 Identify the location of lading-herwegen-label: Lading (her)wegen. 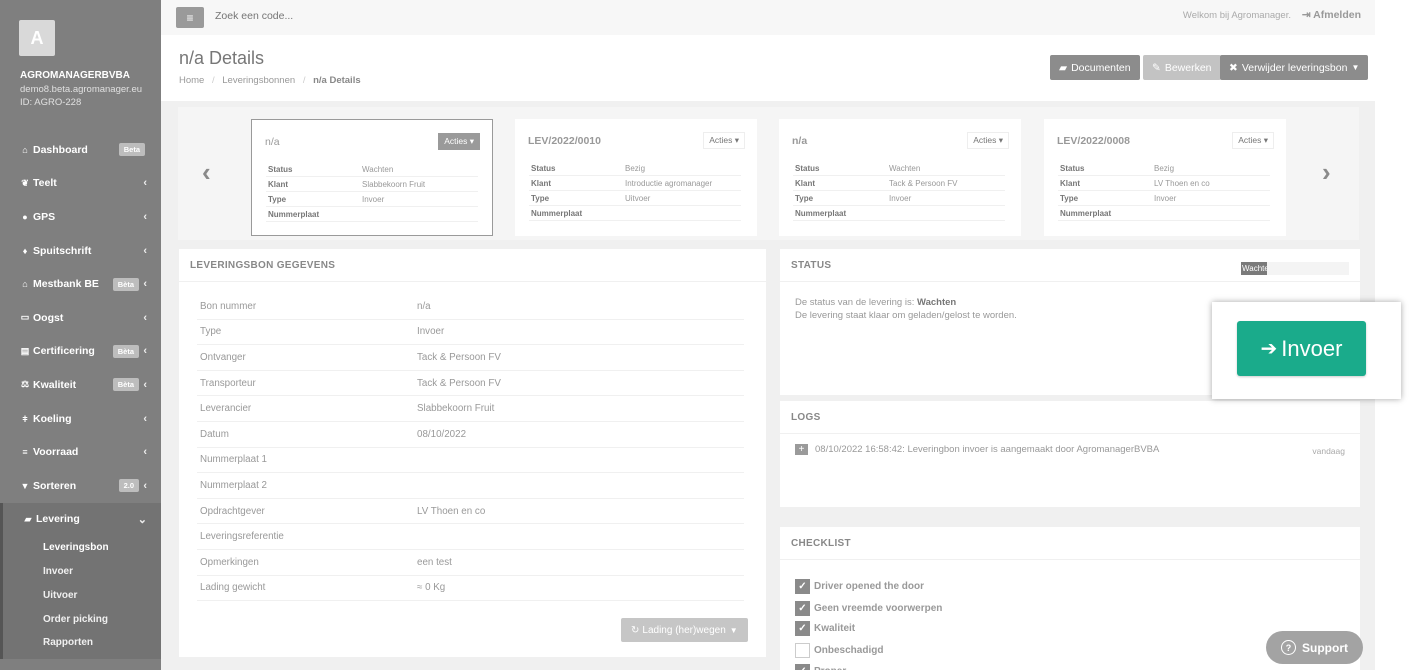
(684, 630).